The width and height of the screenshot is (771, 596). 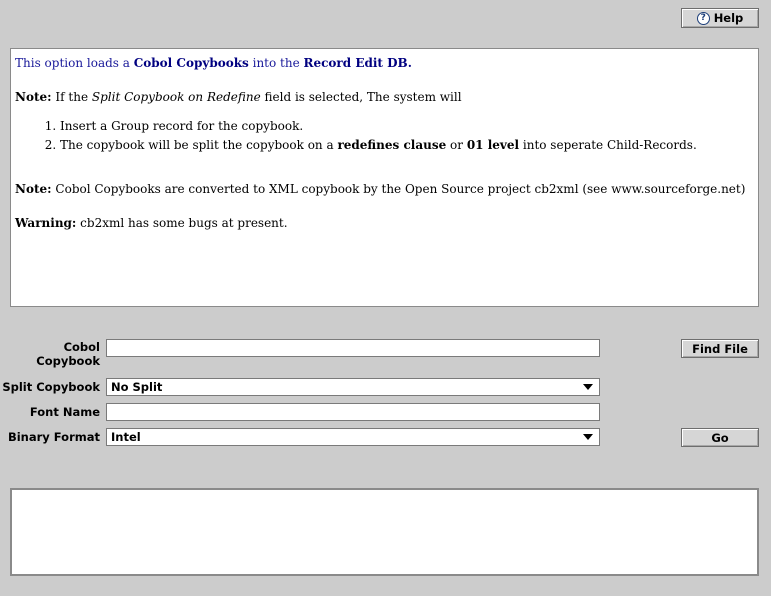 I want to click on note1-label: Note:, so click(x=33, y=97).